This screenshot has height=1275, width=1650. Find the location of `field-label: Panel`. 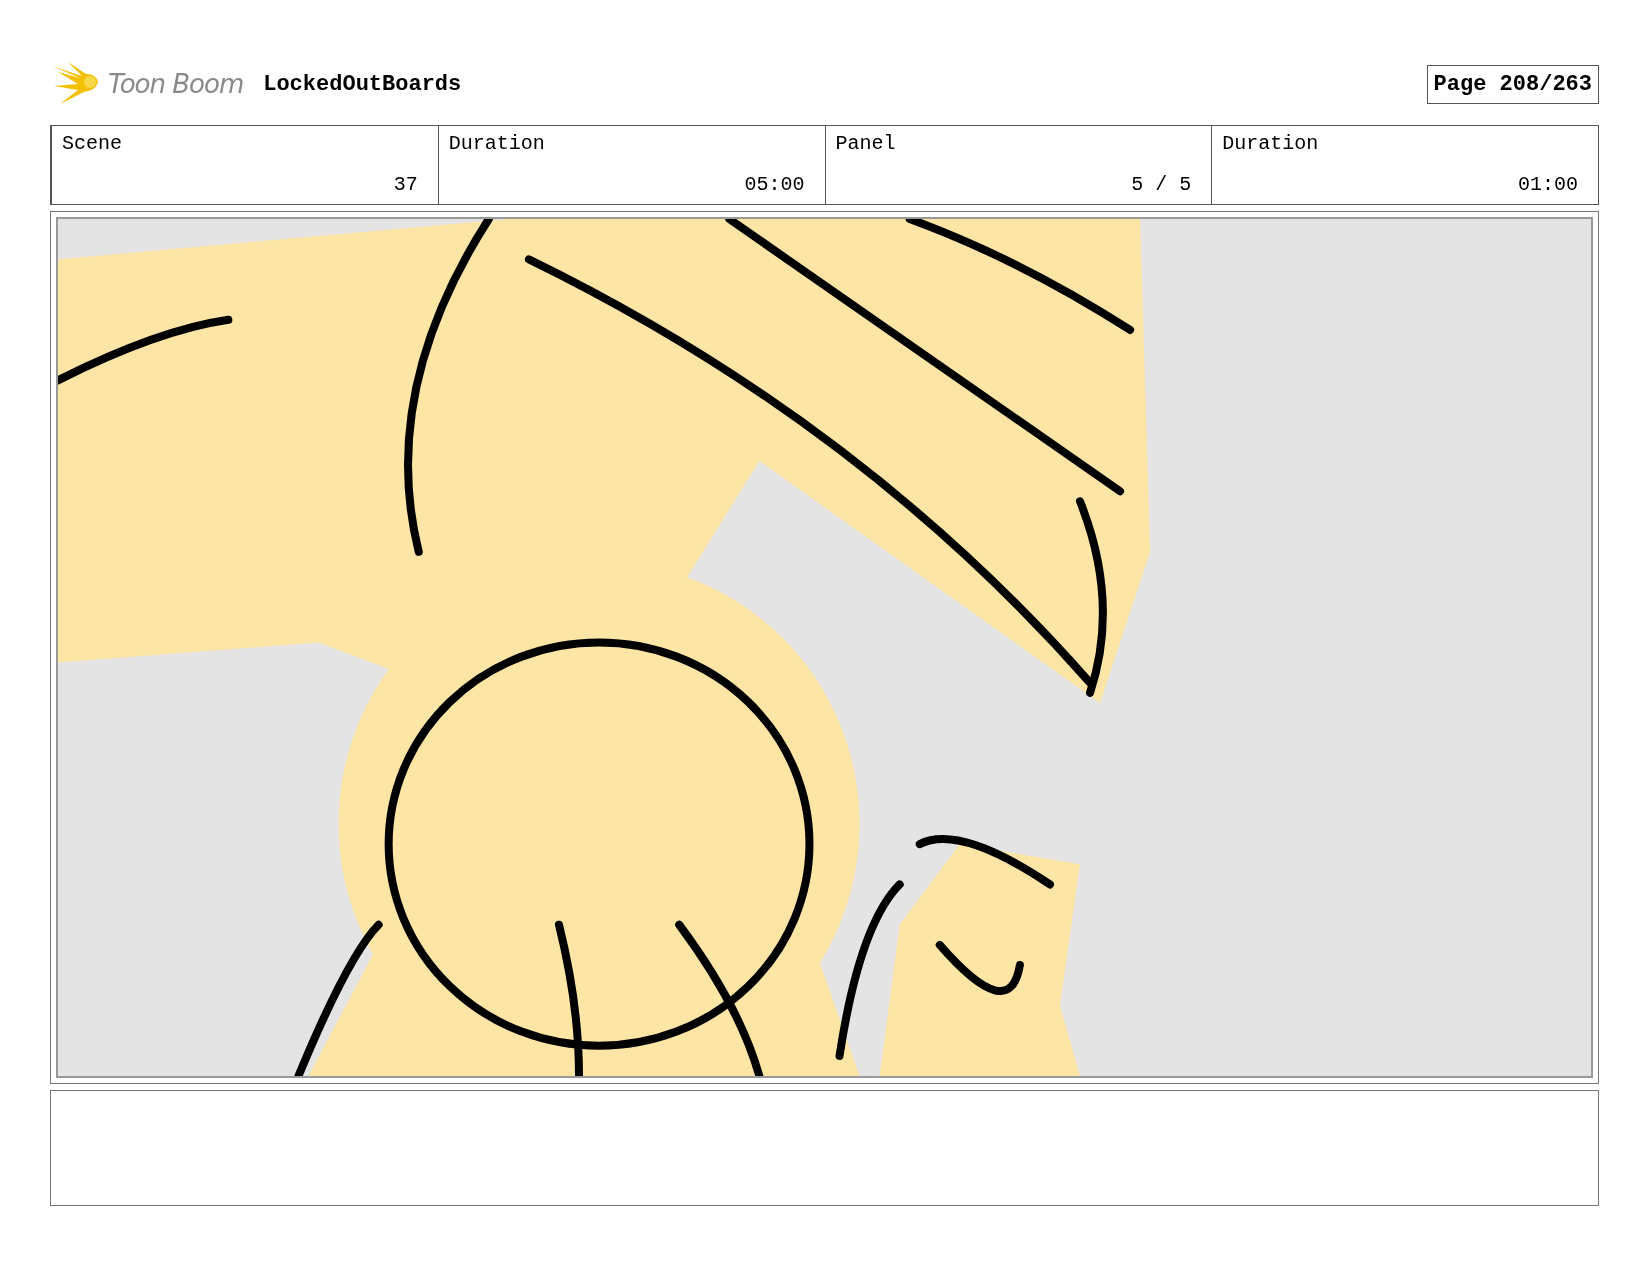

field-label: Panel is located at coordinates (866, 143).